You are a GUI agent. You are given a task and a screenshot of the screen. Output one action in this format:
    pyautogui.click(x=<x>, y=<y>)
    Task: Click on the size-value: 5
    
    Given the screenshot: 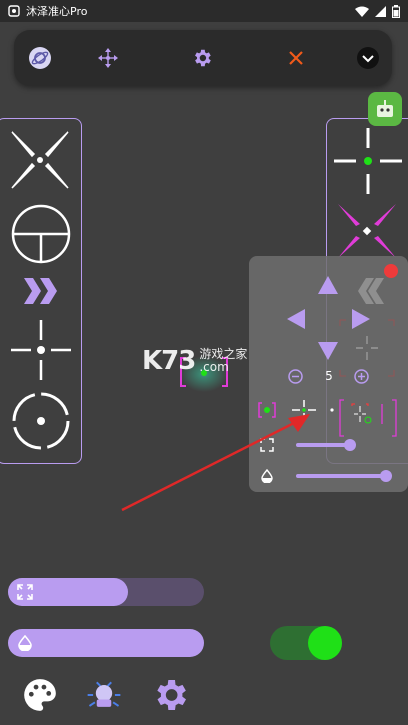 What is the action you would take?
    pyautogui.click(x=329, y=376)
    